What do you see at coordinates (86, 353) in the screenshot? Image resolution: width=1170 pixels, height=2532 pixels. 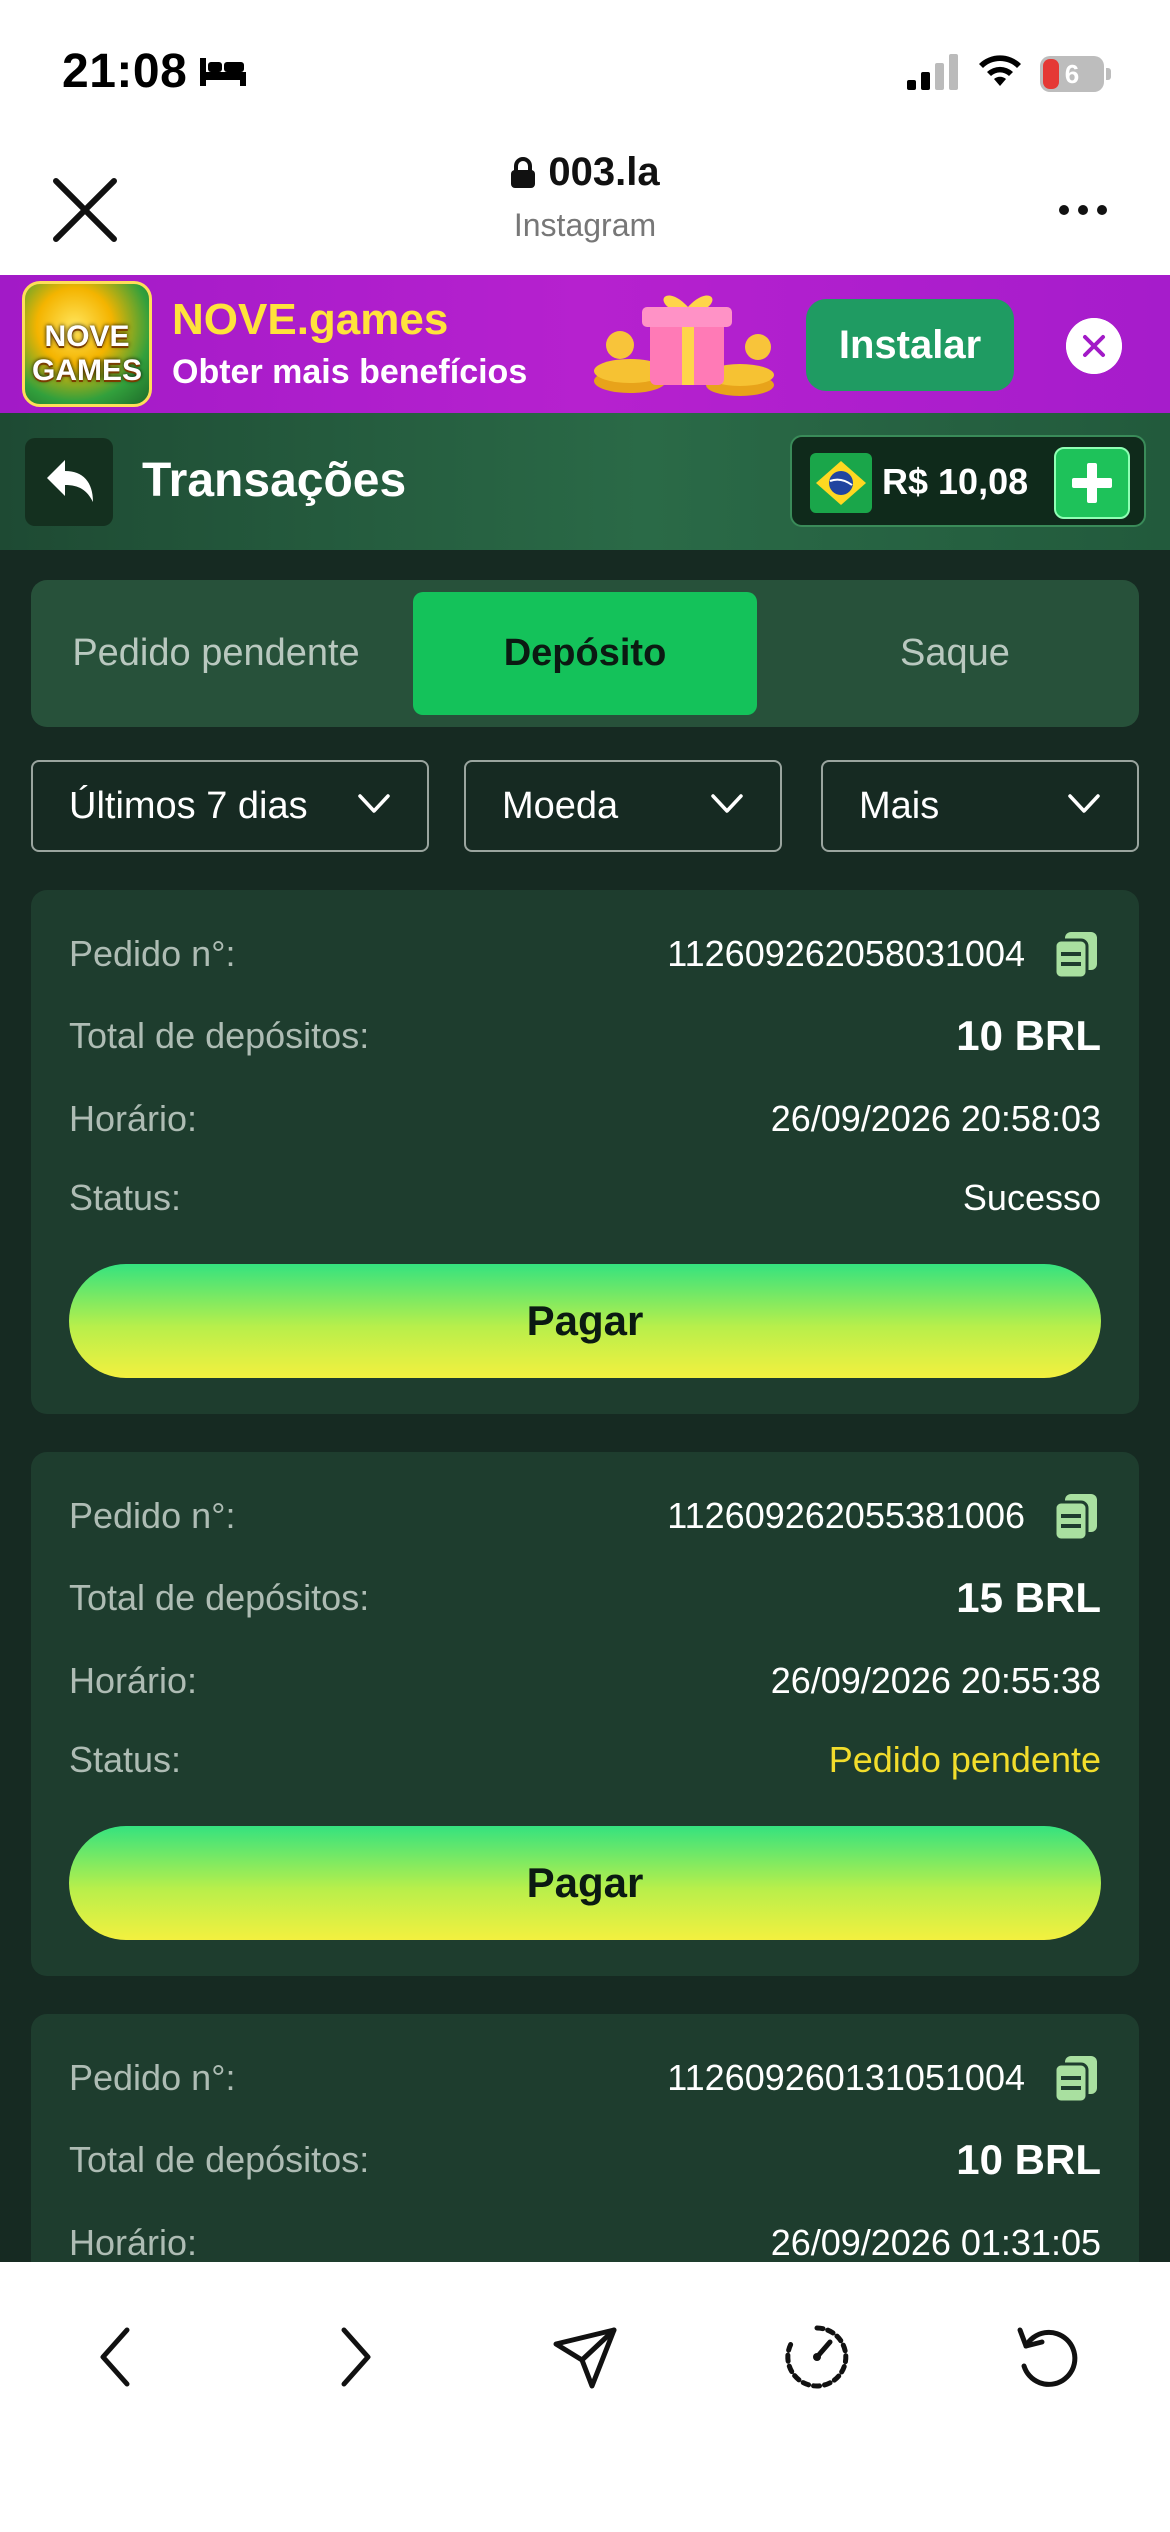 I see `app-logo-text: NOVE GAMES` at bounding box center [86, 353].